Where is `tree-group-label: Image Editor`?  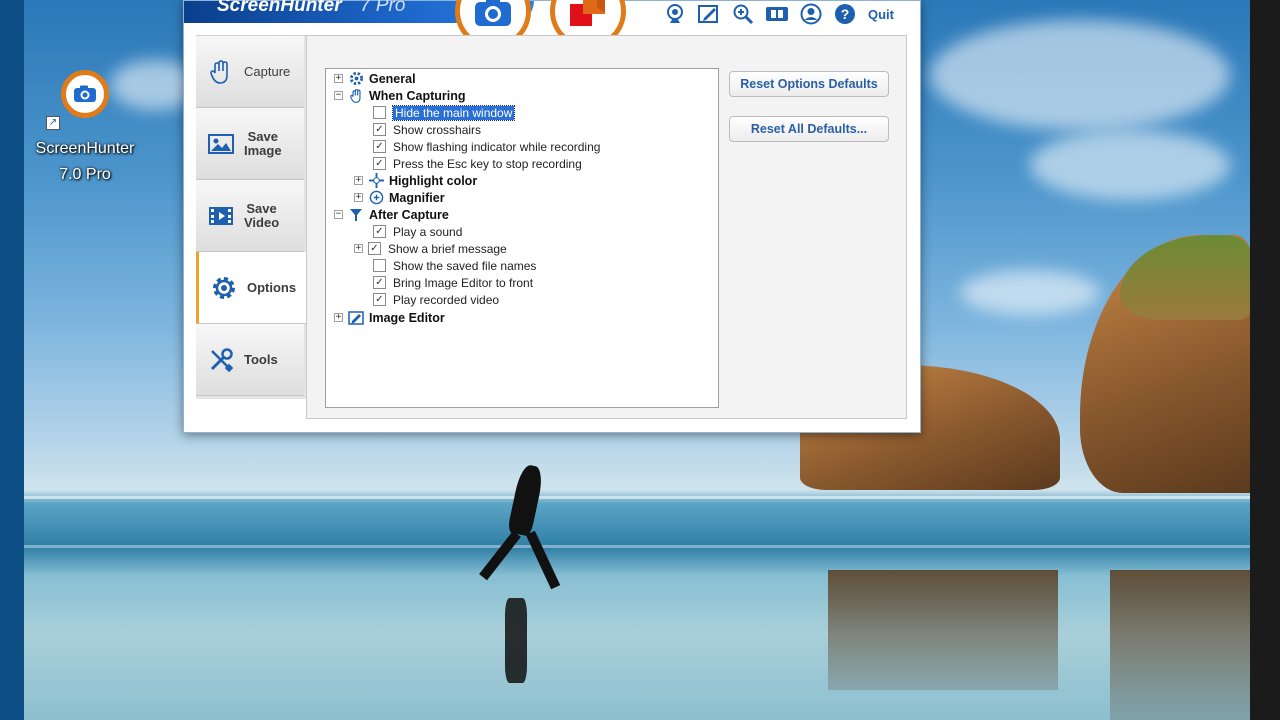
tree-group-label: Image Editor is located at coordinates (407, 317).